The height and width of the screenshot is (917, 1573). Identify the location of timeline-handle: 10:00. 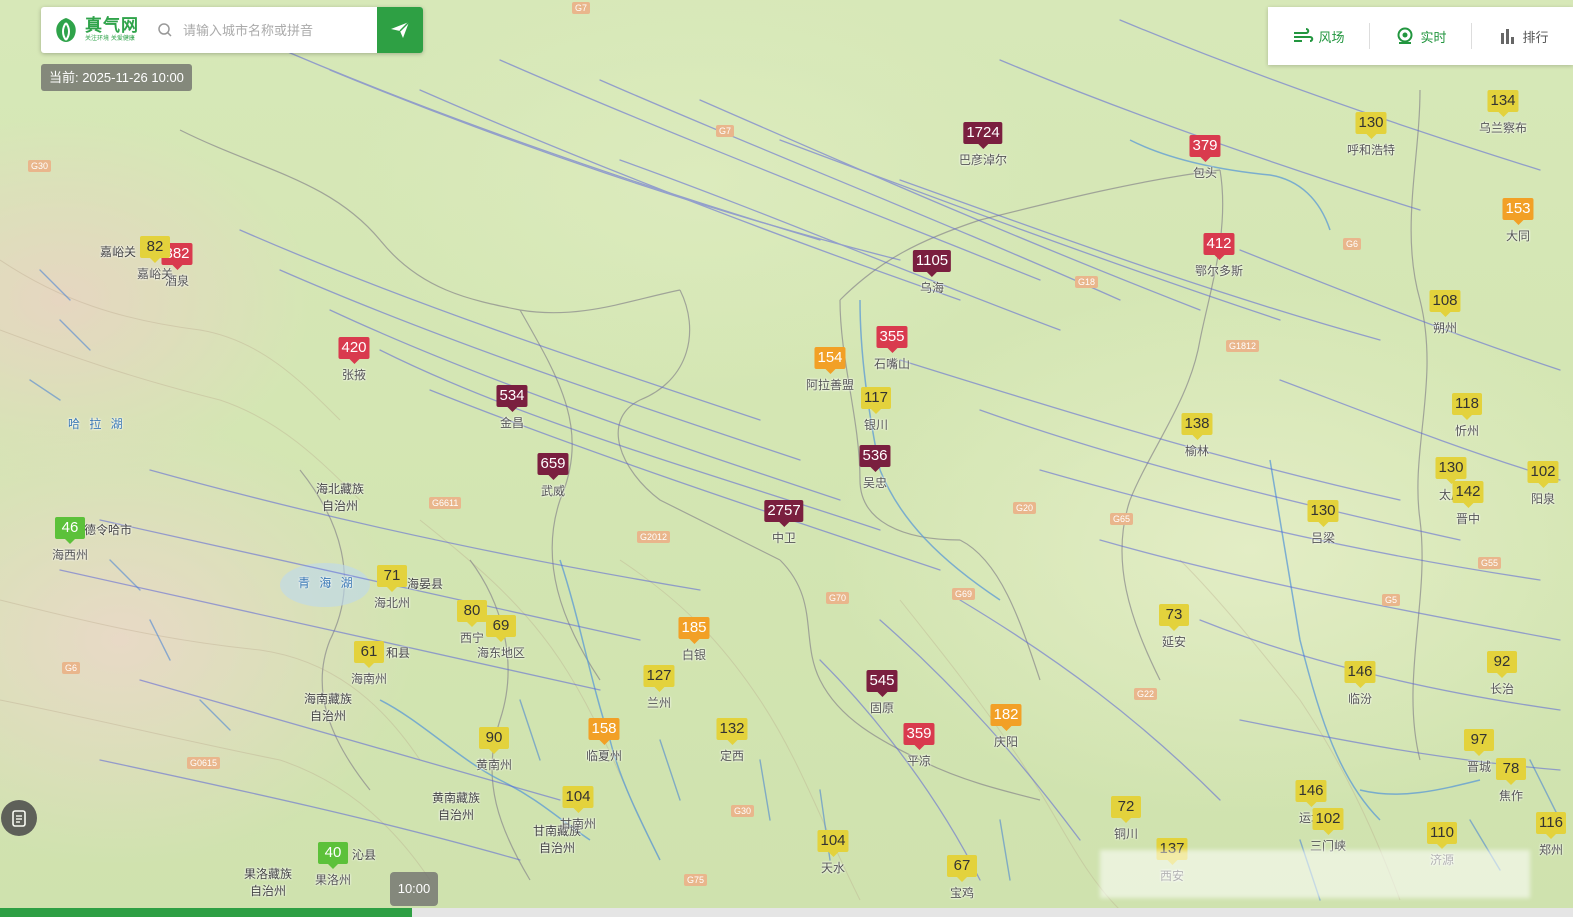
(414, 889).